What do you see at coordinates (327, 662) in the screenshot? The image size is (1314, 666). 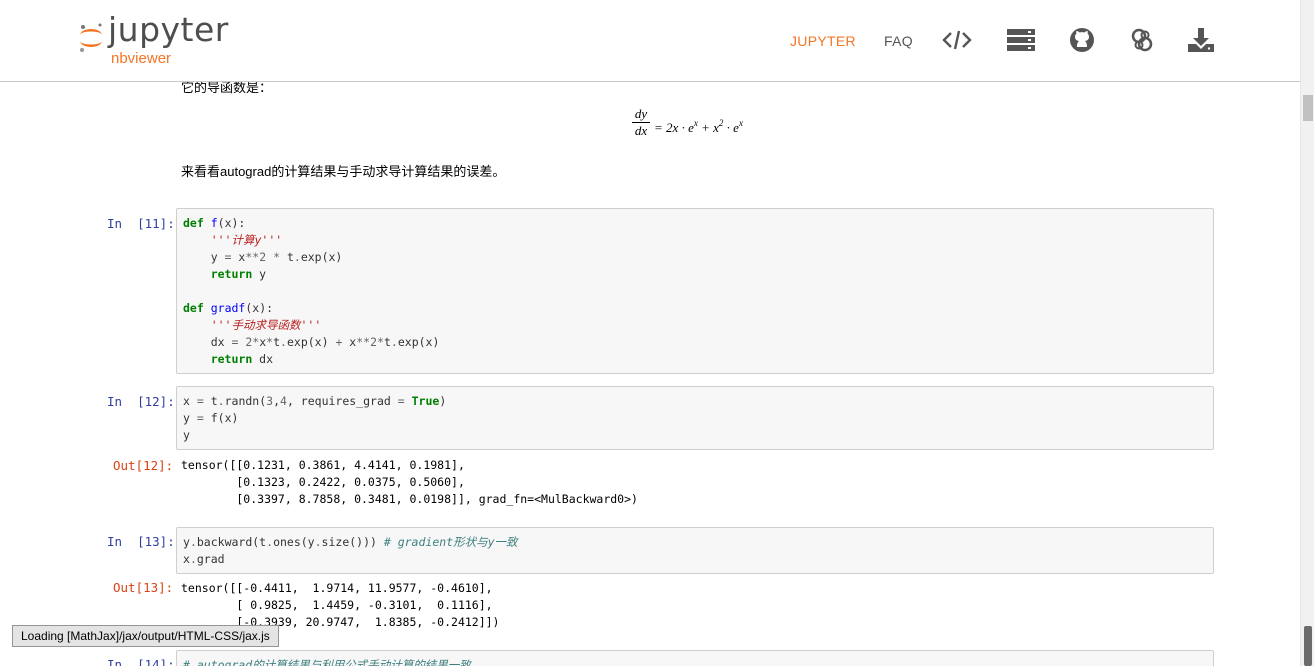 I see `code-comment: # autograd的计算结果与利用公式手动计算的结果一致` at bounding box center [327, 662].